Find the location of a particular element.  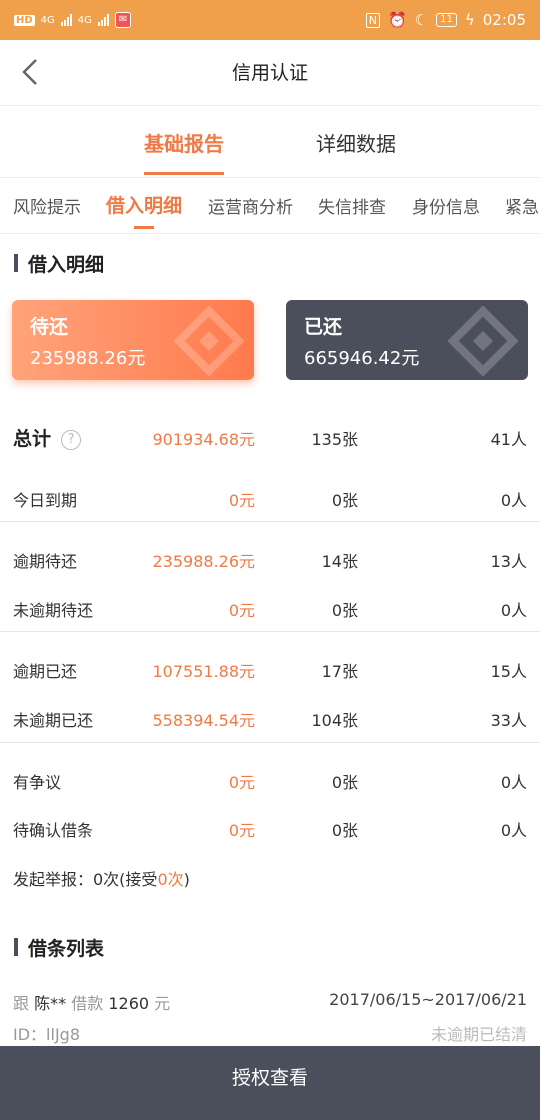

pending-label: 待还 is located at coordinates (49, 327).